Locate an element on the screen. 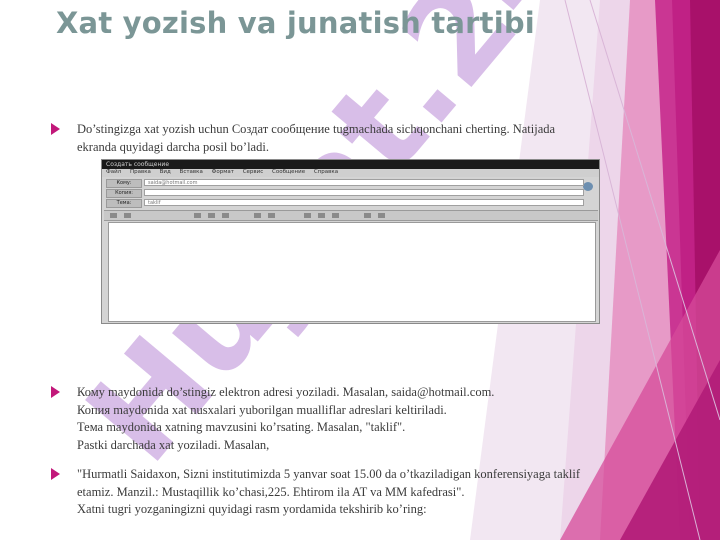  menu-item: Файл is located at coordinates (114, 172).